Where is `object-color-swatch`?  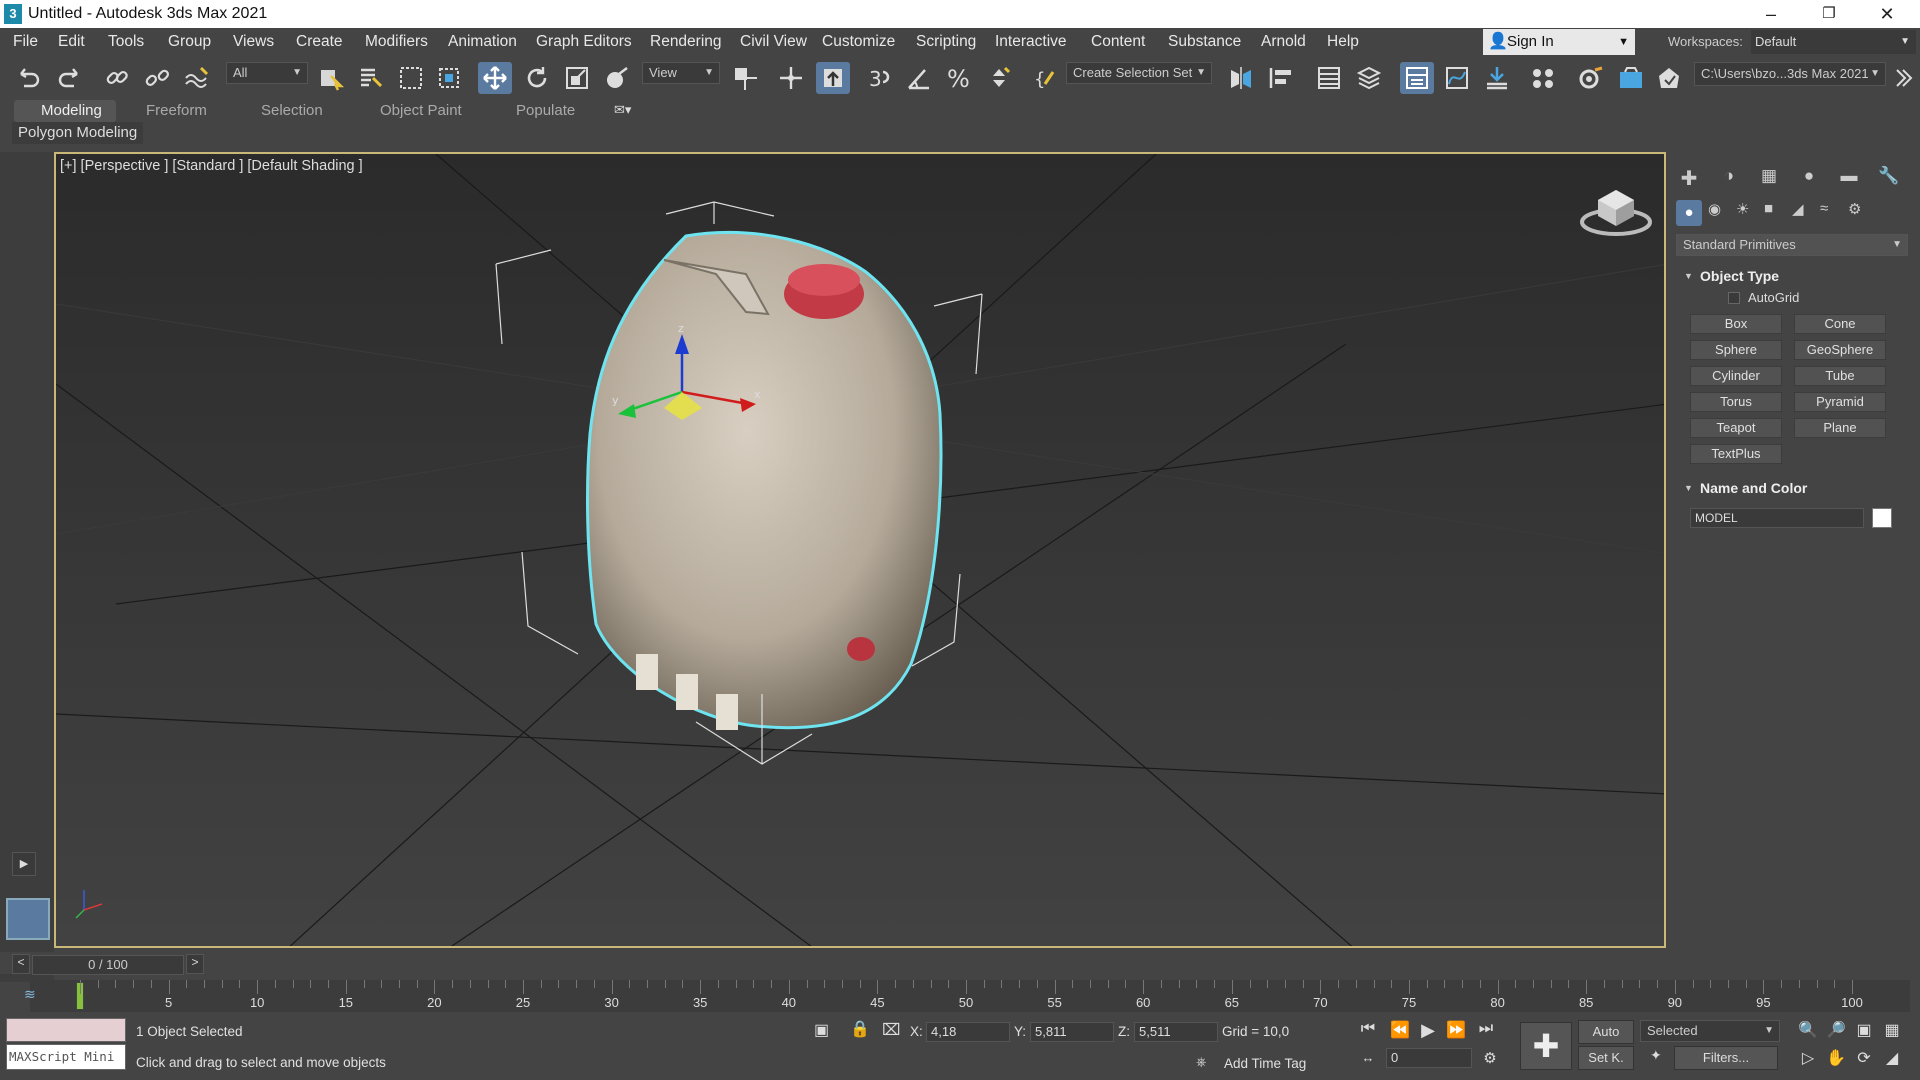 object-color-swatch is located at coordinates (1882, 518).